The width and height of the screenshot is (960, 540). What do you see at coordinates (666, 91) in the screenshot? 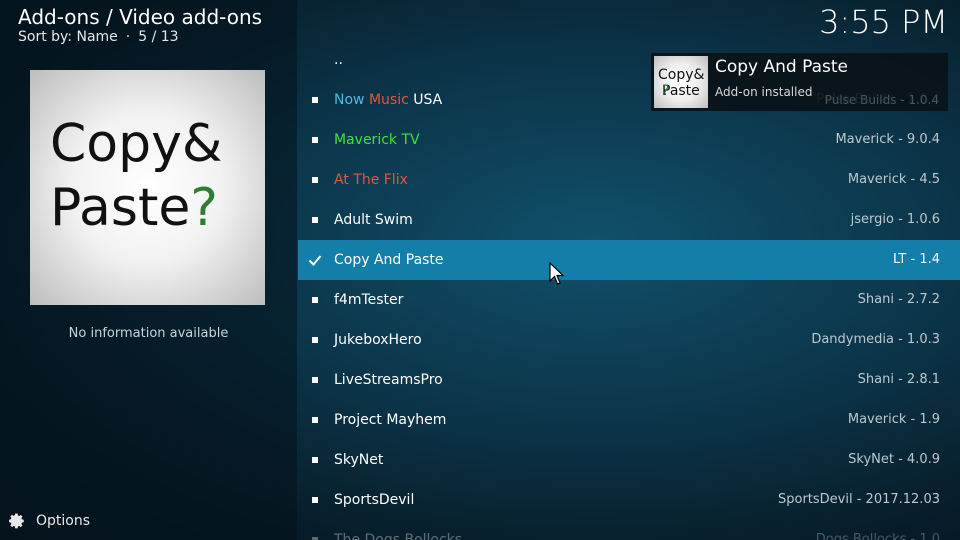
I see `notification-thumb-question: ?` at bounding box center [666, 91].